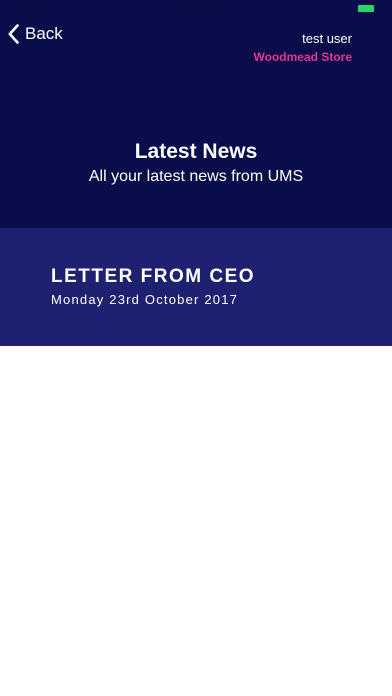 The width and height of the screenshot is (392, 696). I want to click on page-subtitle: All your latest news from UMS, so click(196, 176).